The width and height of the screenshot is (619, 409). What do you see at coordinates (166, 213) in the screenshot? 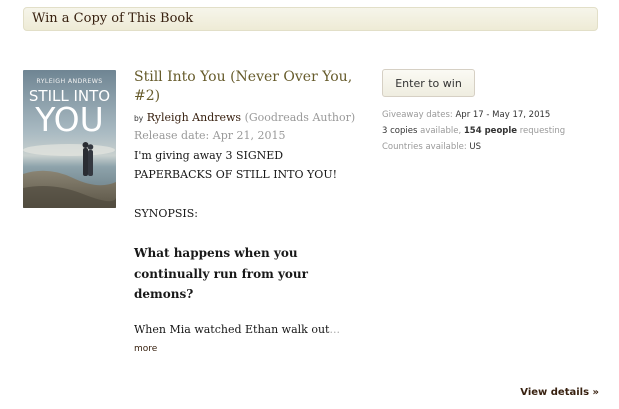
I see `description-line: SYNOPSIS:` at bounding box center [166, 213].